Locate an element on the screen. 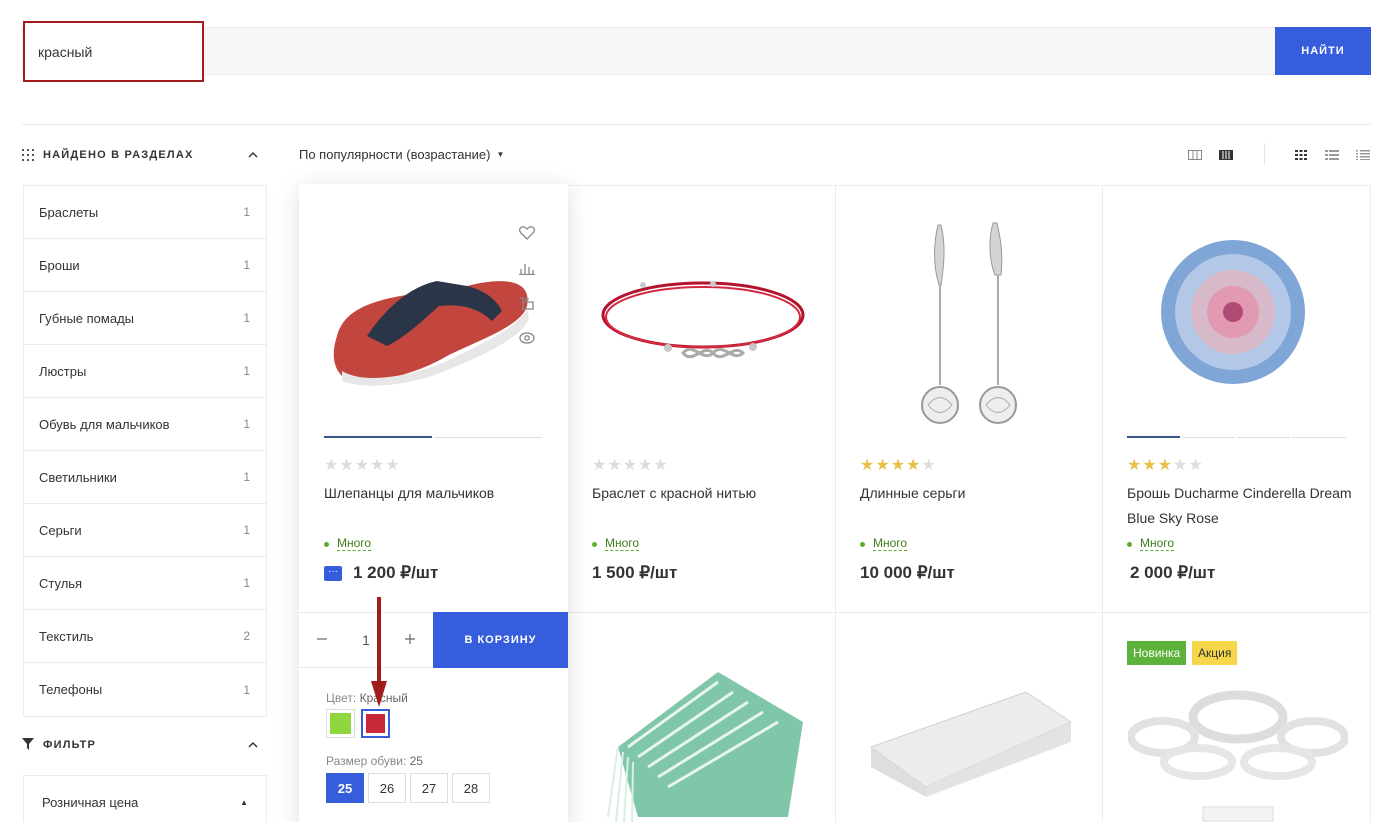 Image resolution: width=1384 pixels, height=822 pixels. search-input is located at coordinates (113, 51).